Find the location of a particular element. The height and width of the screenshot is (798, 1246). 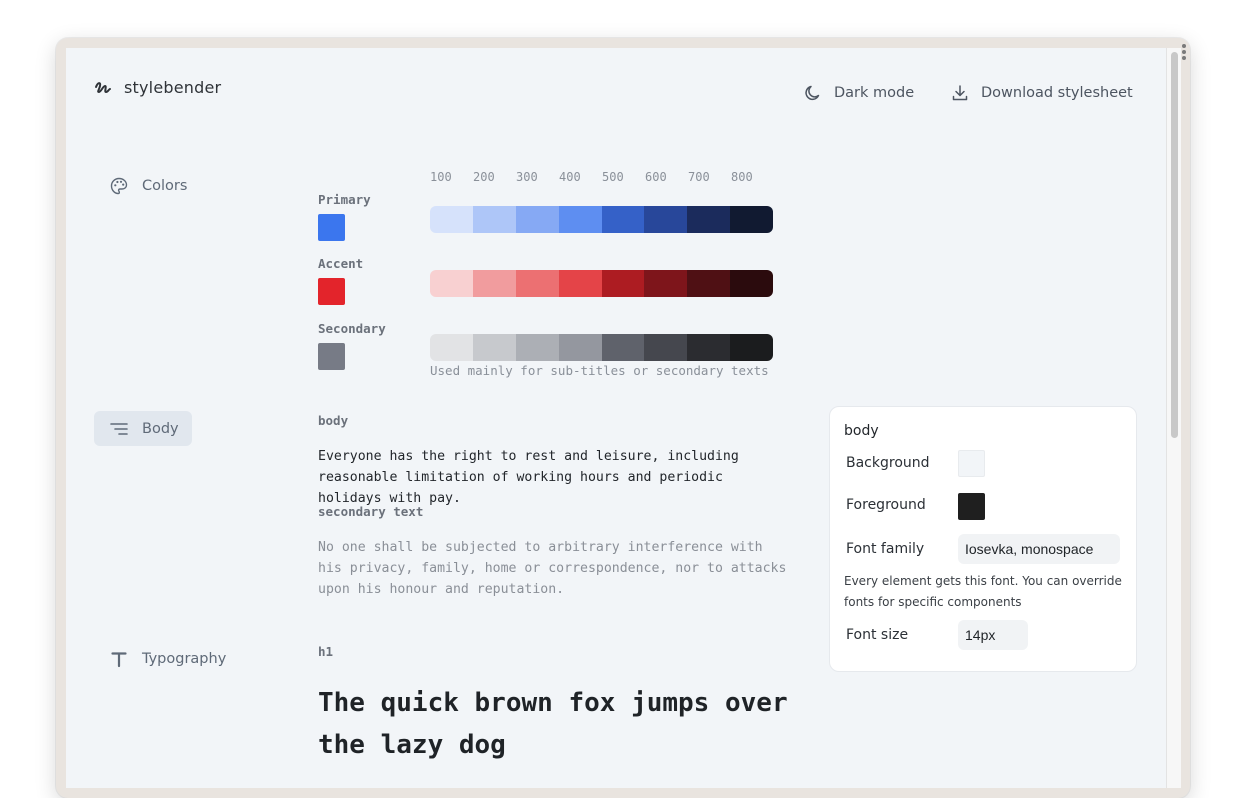

palette-icon is located at coordinates (119, 186).